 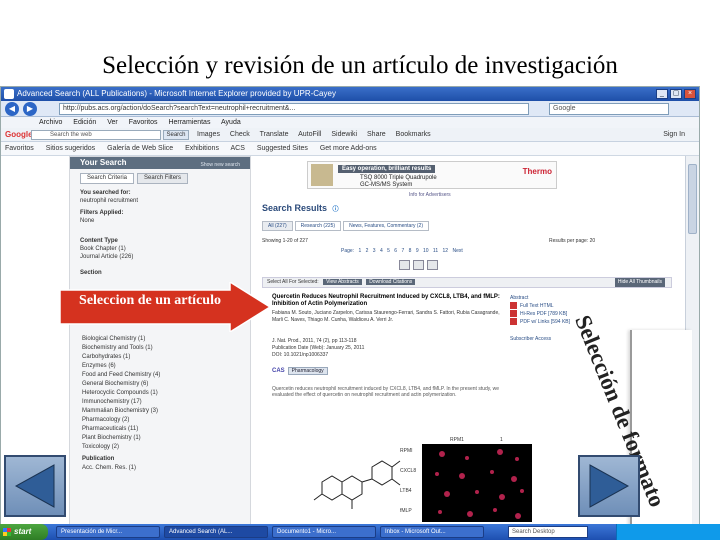 I want to click on next-slide-button, so click(x=609, y=486).